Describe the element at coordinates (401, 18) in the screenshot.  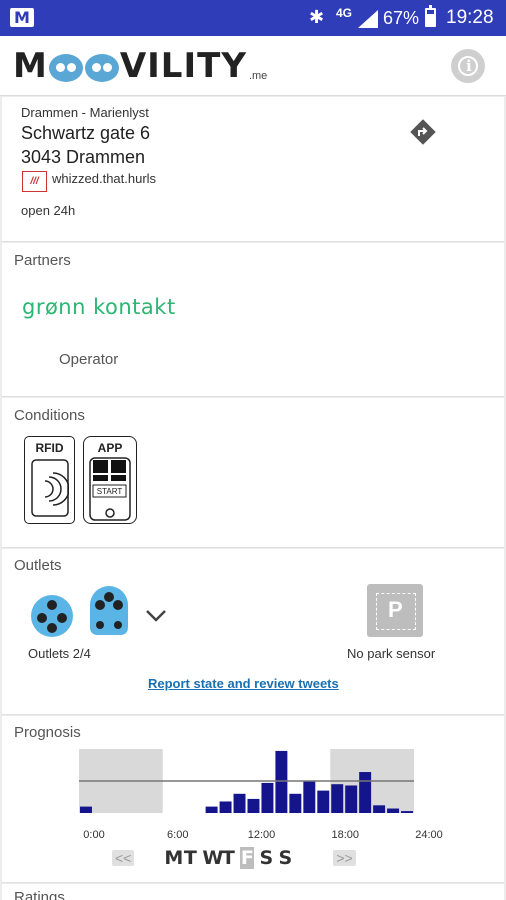
I see `battery-percent: 67%` at that location.